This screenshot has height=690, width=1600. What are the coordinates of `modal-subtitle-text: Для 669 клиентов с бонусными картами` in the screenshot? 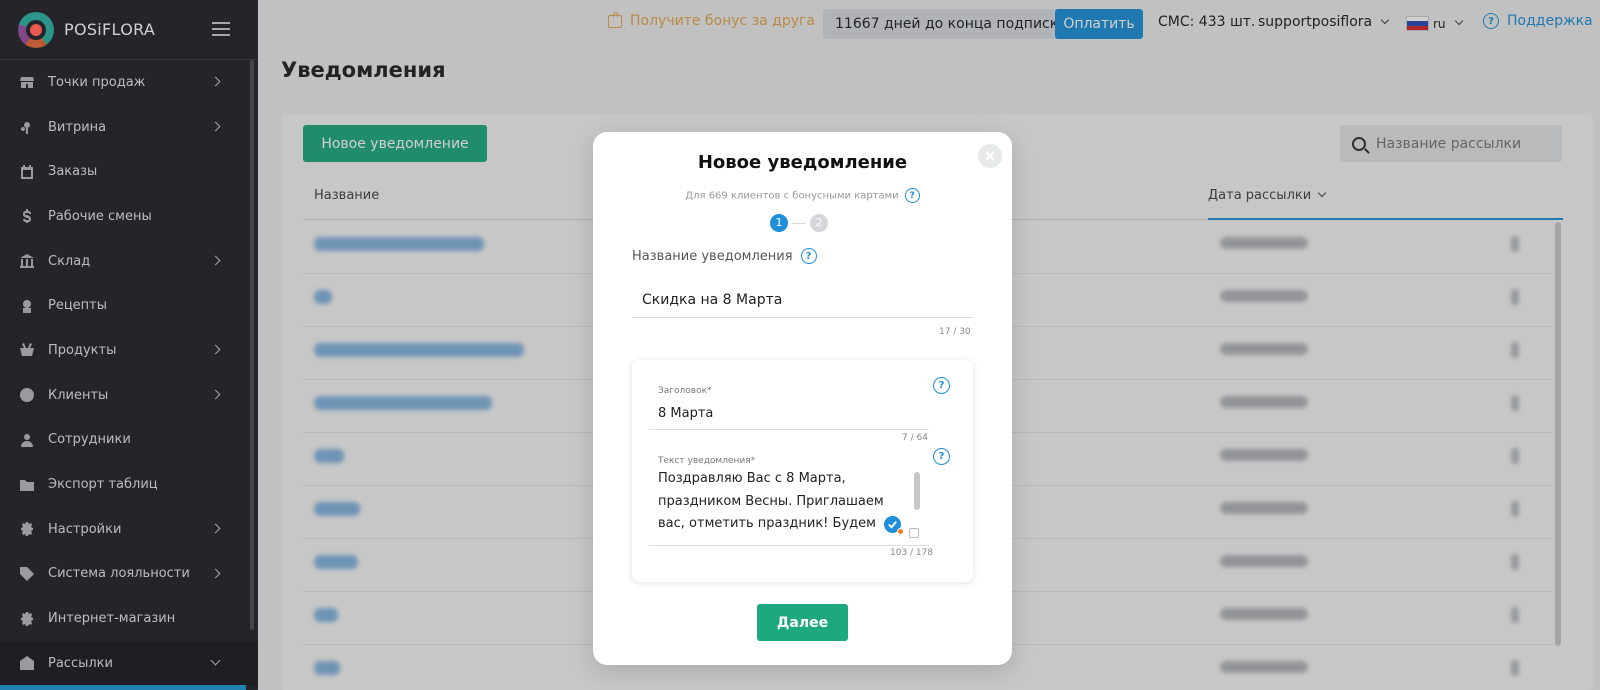 It's located at (792, 196).